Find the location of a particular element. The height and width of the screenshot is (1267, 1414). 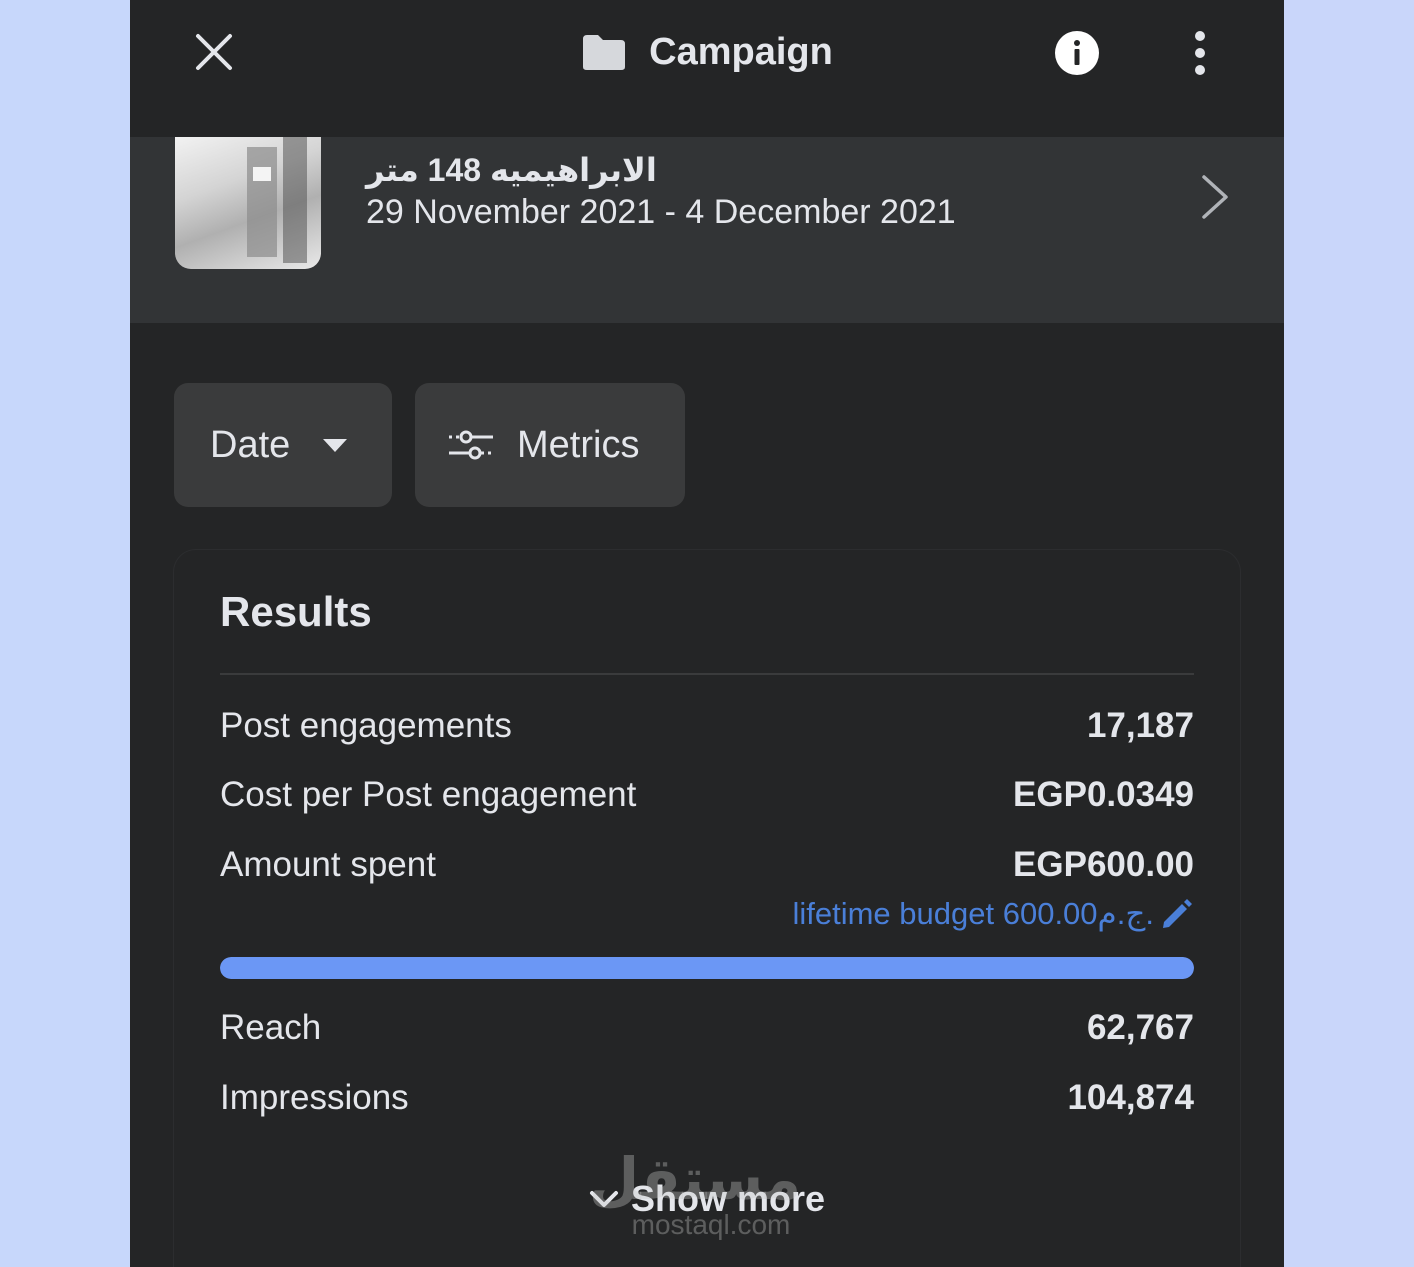

metric-label: Amount spent is located at coordinates (328, 864).